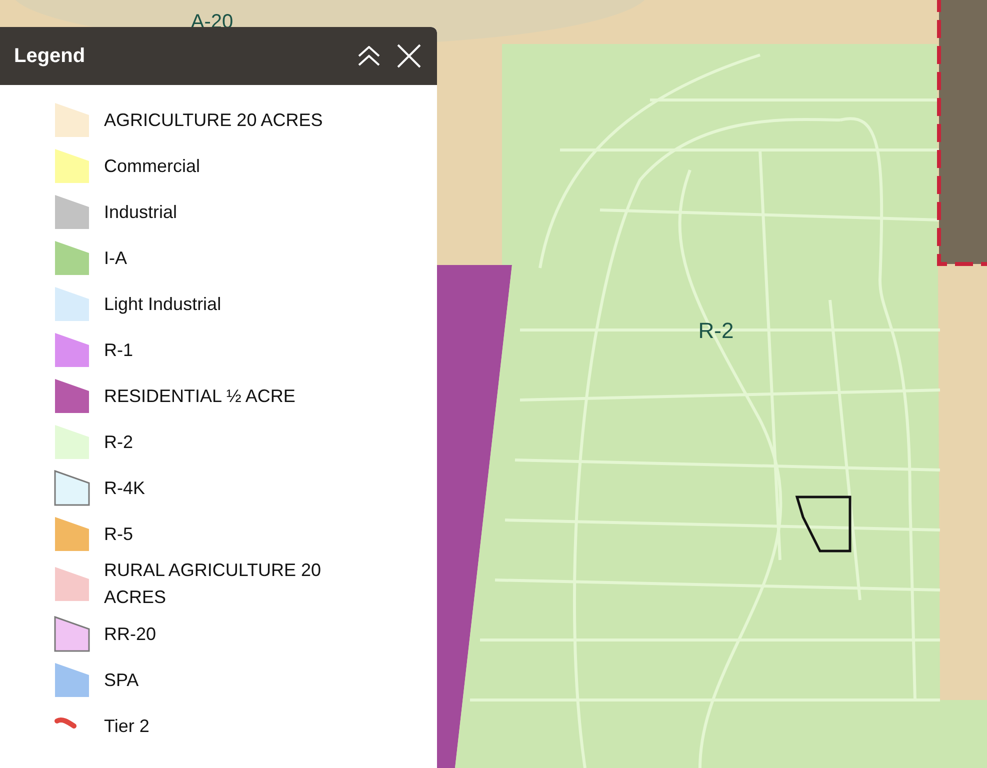 This screenshot has width=987, height=768. Describe the element at coordinates (119, 350) in the screenshot. I see `legend-label: R-1` at that location.